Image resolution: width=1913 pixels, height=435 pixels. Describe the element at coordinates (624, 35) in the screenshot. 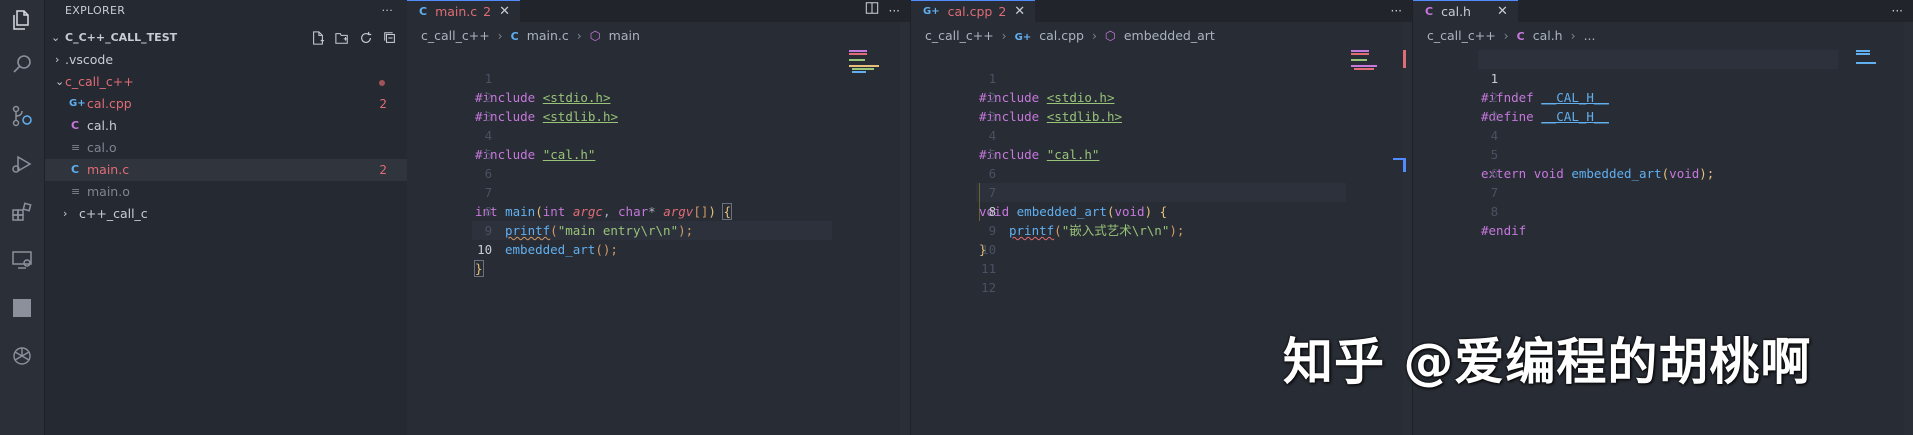

I see `breadcrumb-symbol: main` at that location.